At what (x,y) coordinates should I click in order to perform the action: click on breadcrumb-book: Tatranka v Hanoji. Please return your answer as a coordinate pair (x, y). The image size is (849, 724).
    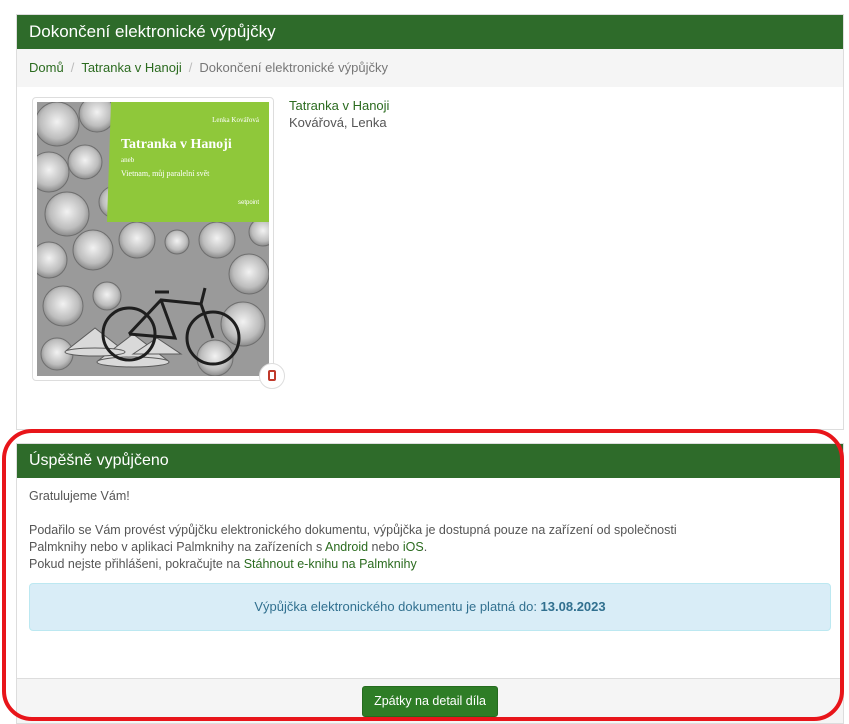
    Looking at the image, I should click on (131, 67).